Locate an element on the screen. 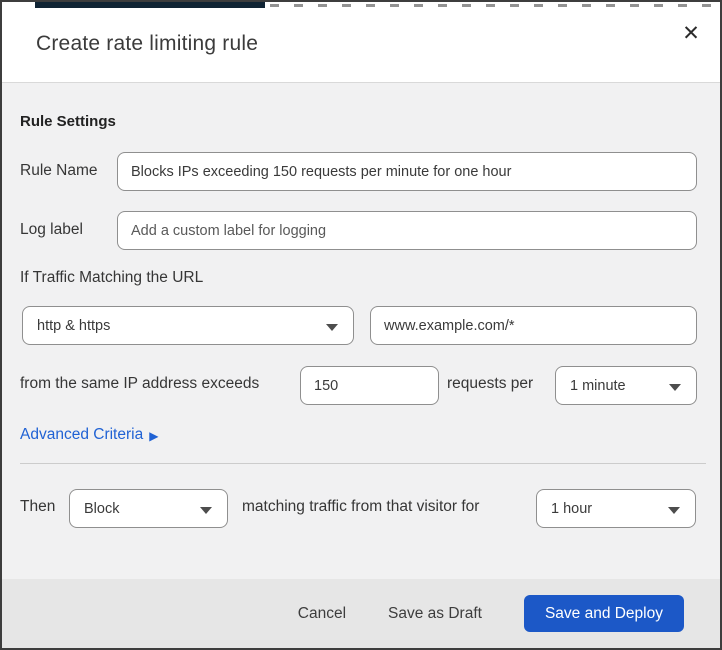  traffic-match-label: If Traffic Matching the URL is located at coordinates (112, 277).